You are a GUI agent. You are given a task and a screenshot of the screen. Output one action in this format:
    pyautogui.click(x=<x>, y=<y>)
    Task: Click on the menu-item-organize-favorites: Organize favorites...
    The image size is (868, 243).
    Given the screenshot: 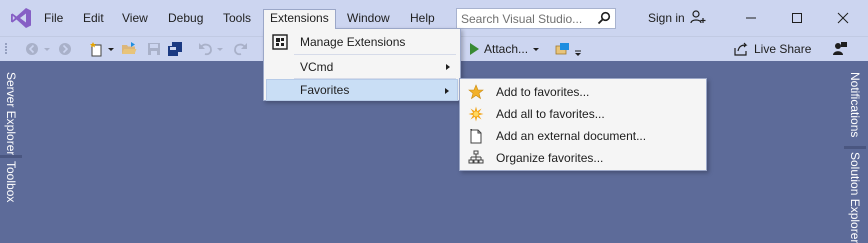 What is the action you would take?
    pyautogui.click(x=583, y=158)
    